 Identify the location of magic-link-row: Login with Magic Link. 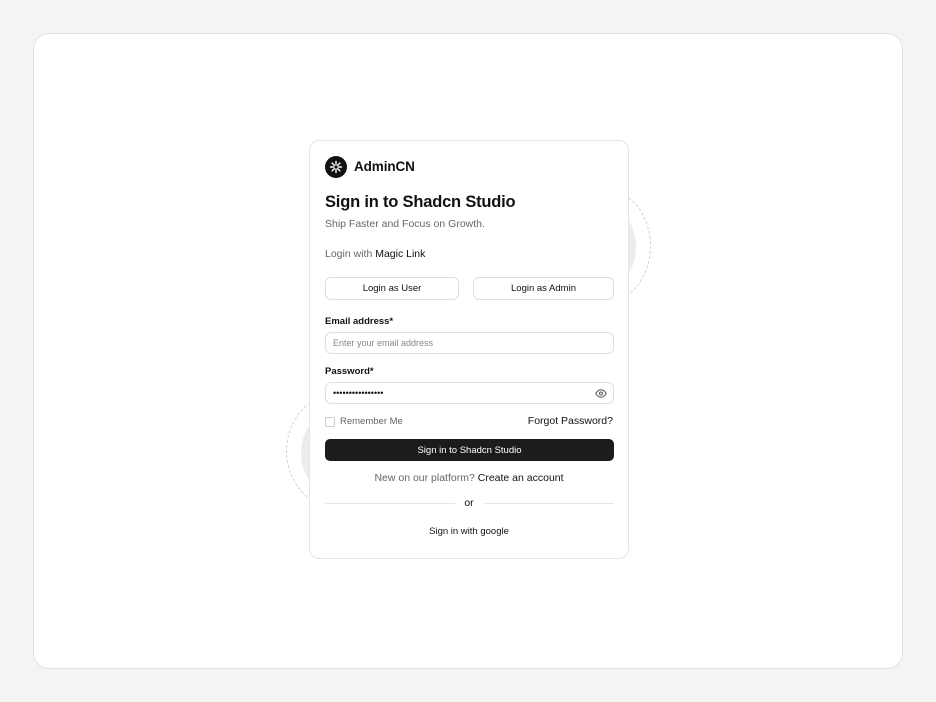
(375, 254).